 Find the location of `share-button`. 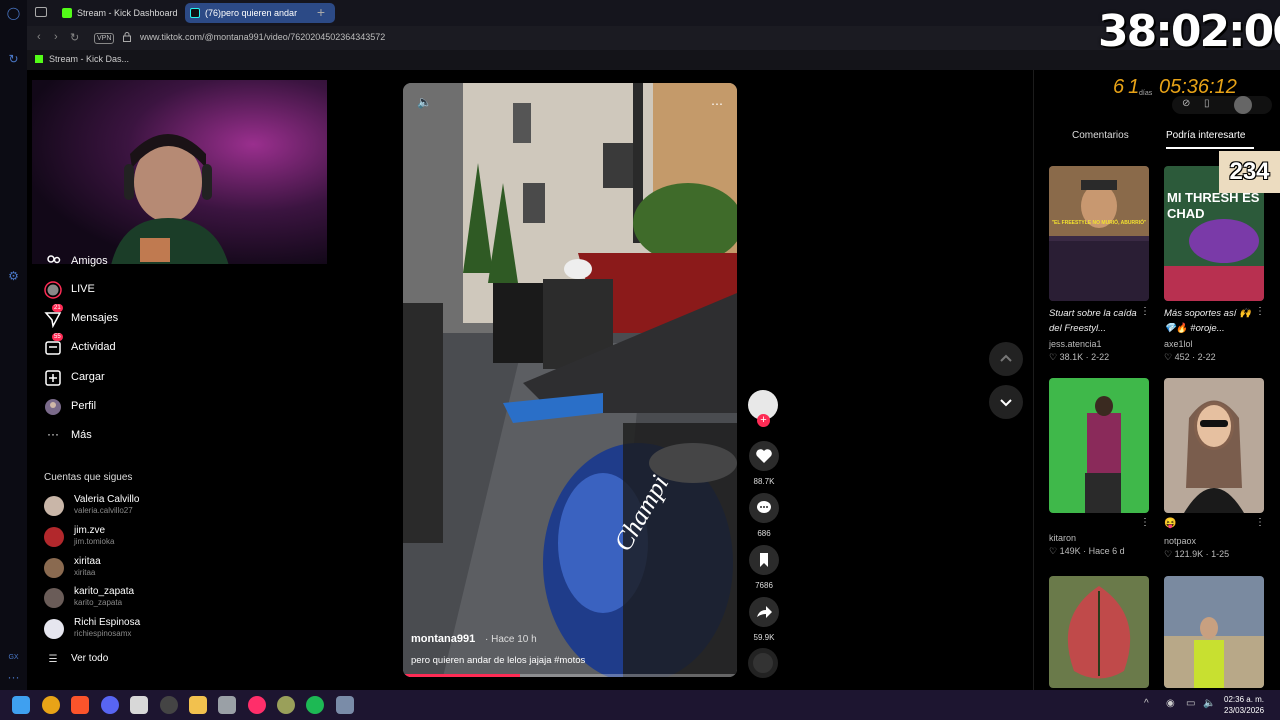

share-button is located at coordinates (764, 612).